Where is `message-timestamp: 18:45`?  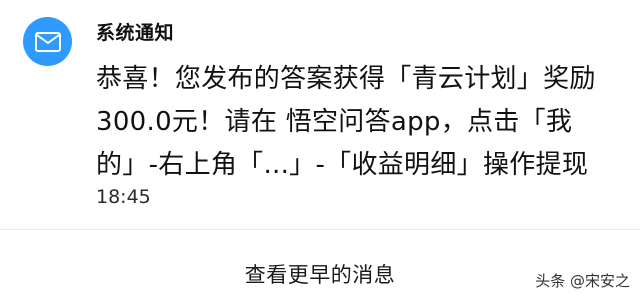
message-timestamp: 18:45 is located at coordinates (123, 197).